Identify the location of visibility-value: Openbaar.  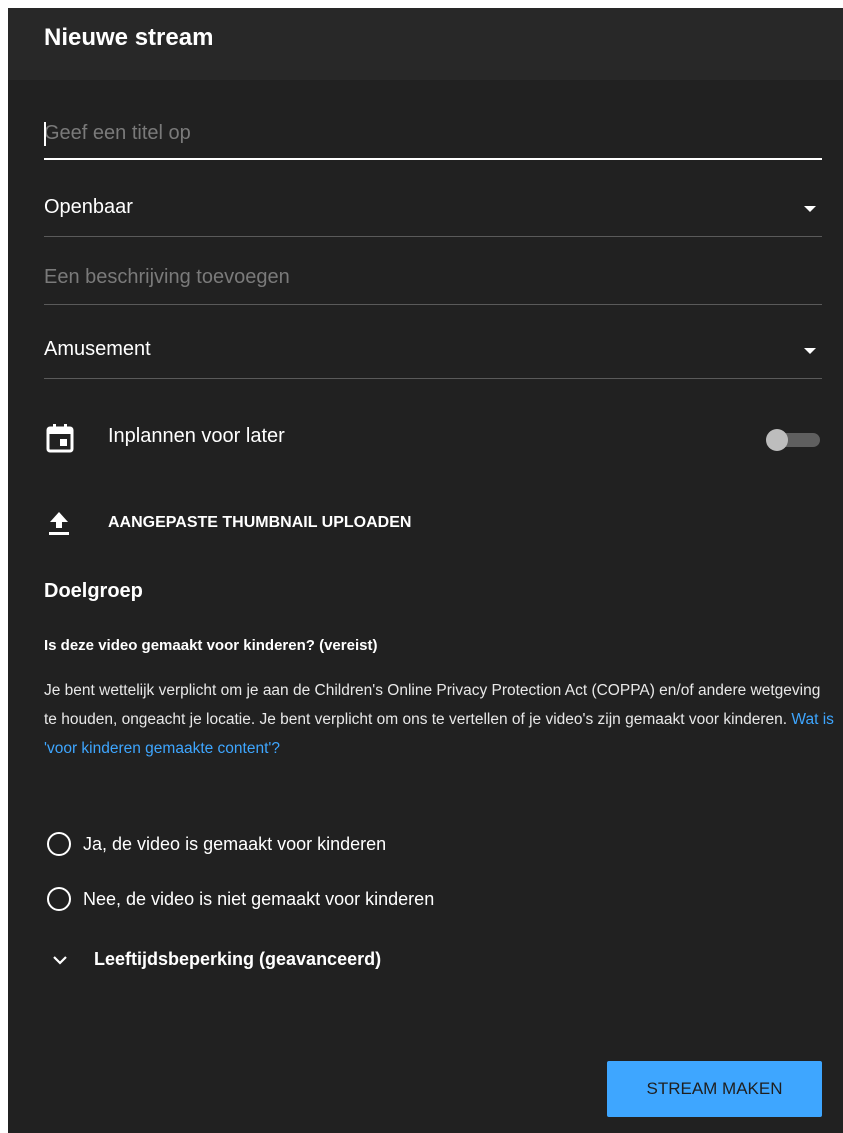
(88, 207).